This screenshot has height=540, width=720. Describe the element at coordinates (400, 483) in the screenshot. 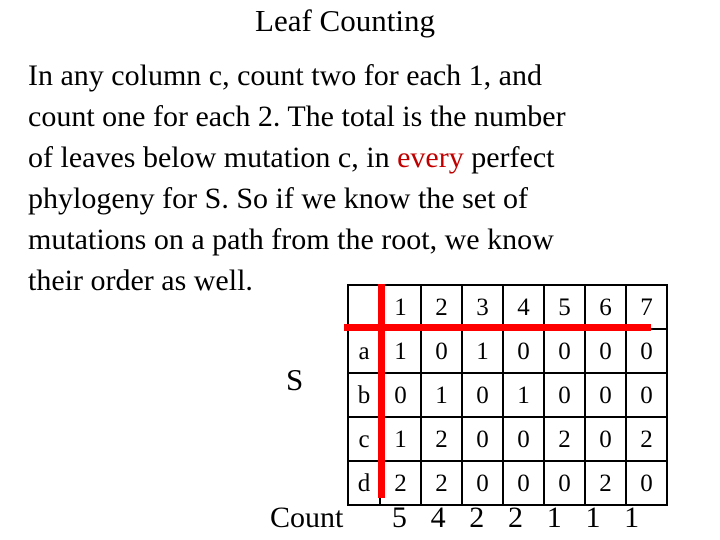

I see `matrix-cell-d-1: 2` at that location.